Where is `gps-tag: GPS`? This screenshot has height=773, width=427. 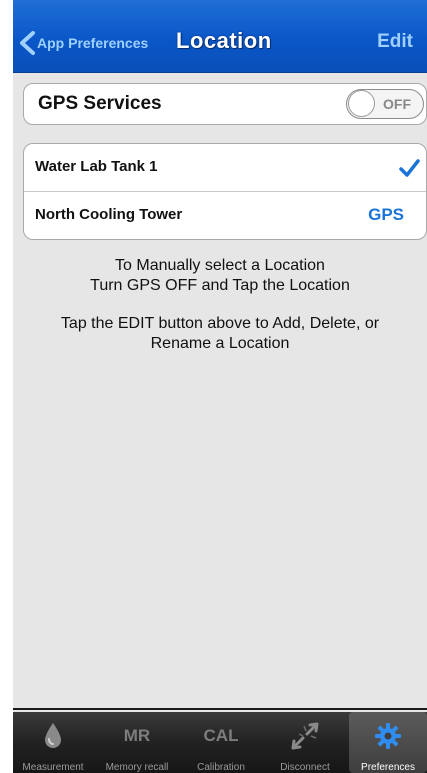 gps-tag: GPS is located at coordinates (386, 214).